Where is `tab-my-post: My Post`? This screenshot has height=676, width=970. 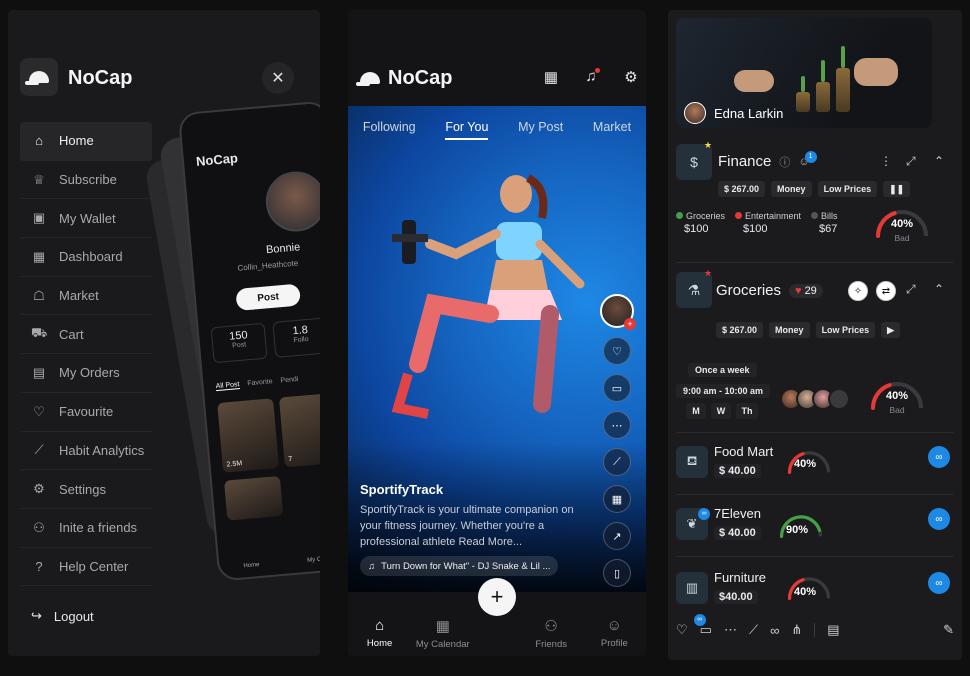
tab-my-post: My Post is located at coordinates (540, 130).